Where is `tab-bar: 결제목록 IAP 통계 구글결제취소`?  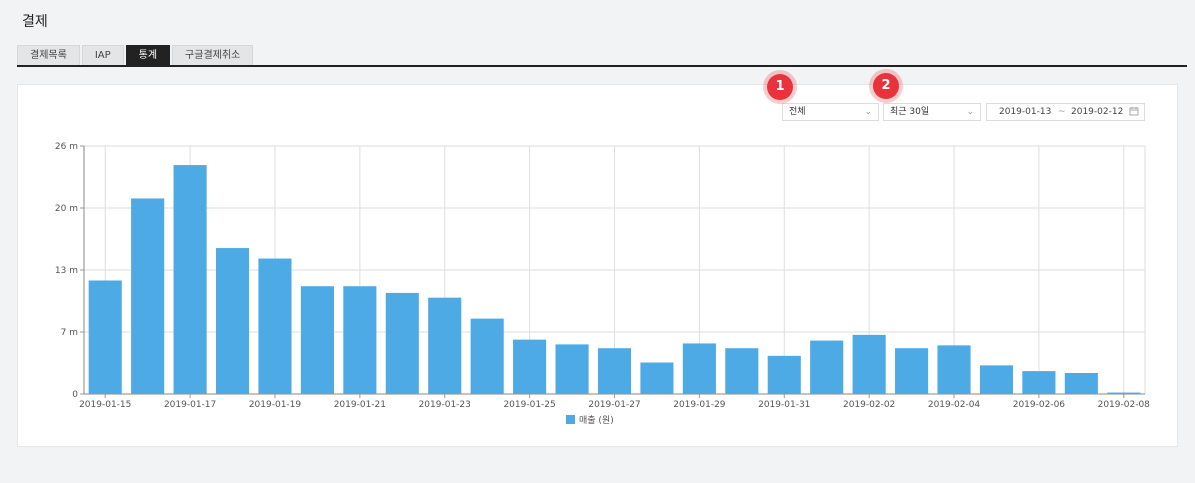
tab-bar: 결제목록 IAP 통계 구글결제취소 is located at coordinates (136, 55).